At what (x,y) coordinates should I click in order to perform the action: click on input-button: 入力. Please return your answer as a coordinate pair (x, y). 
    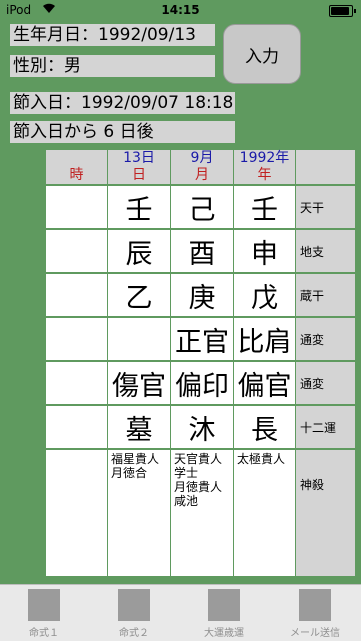
    Looking at the image, I should click on (262, 54).